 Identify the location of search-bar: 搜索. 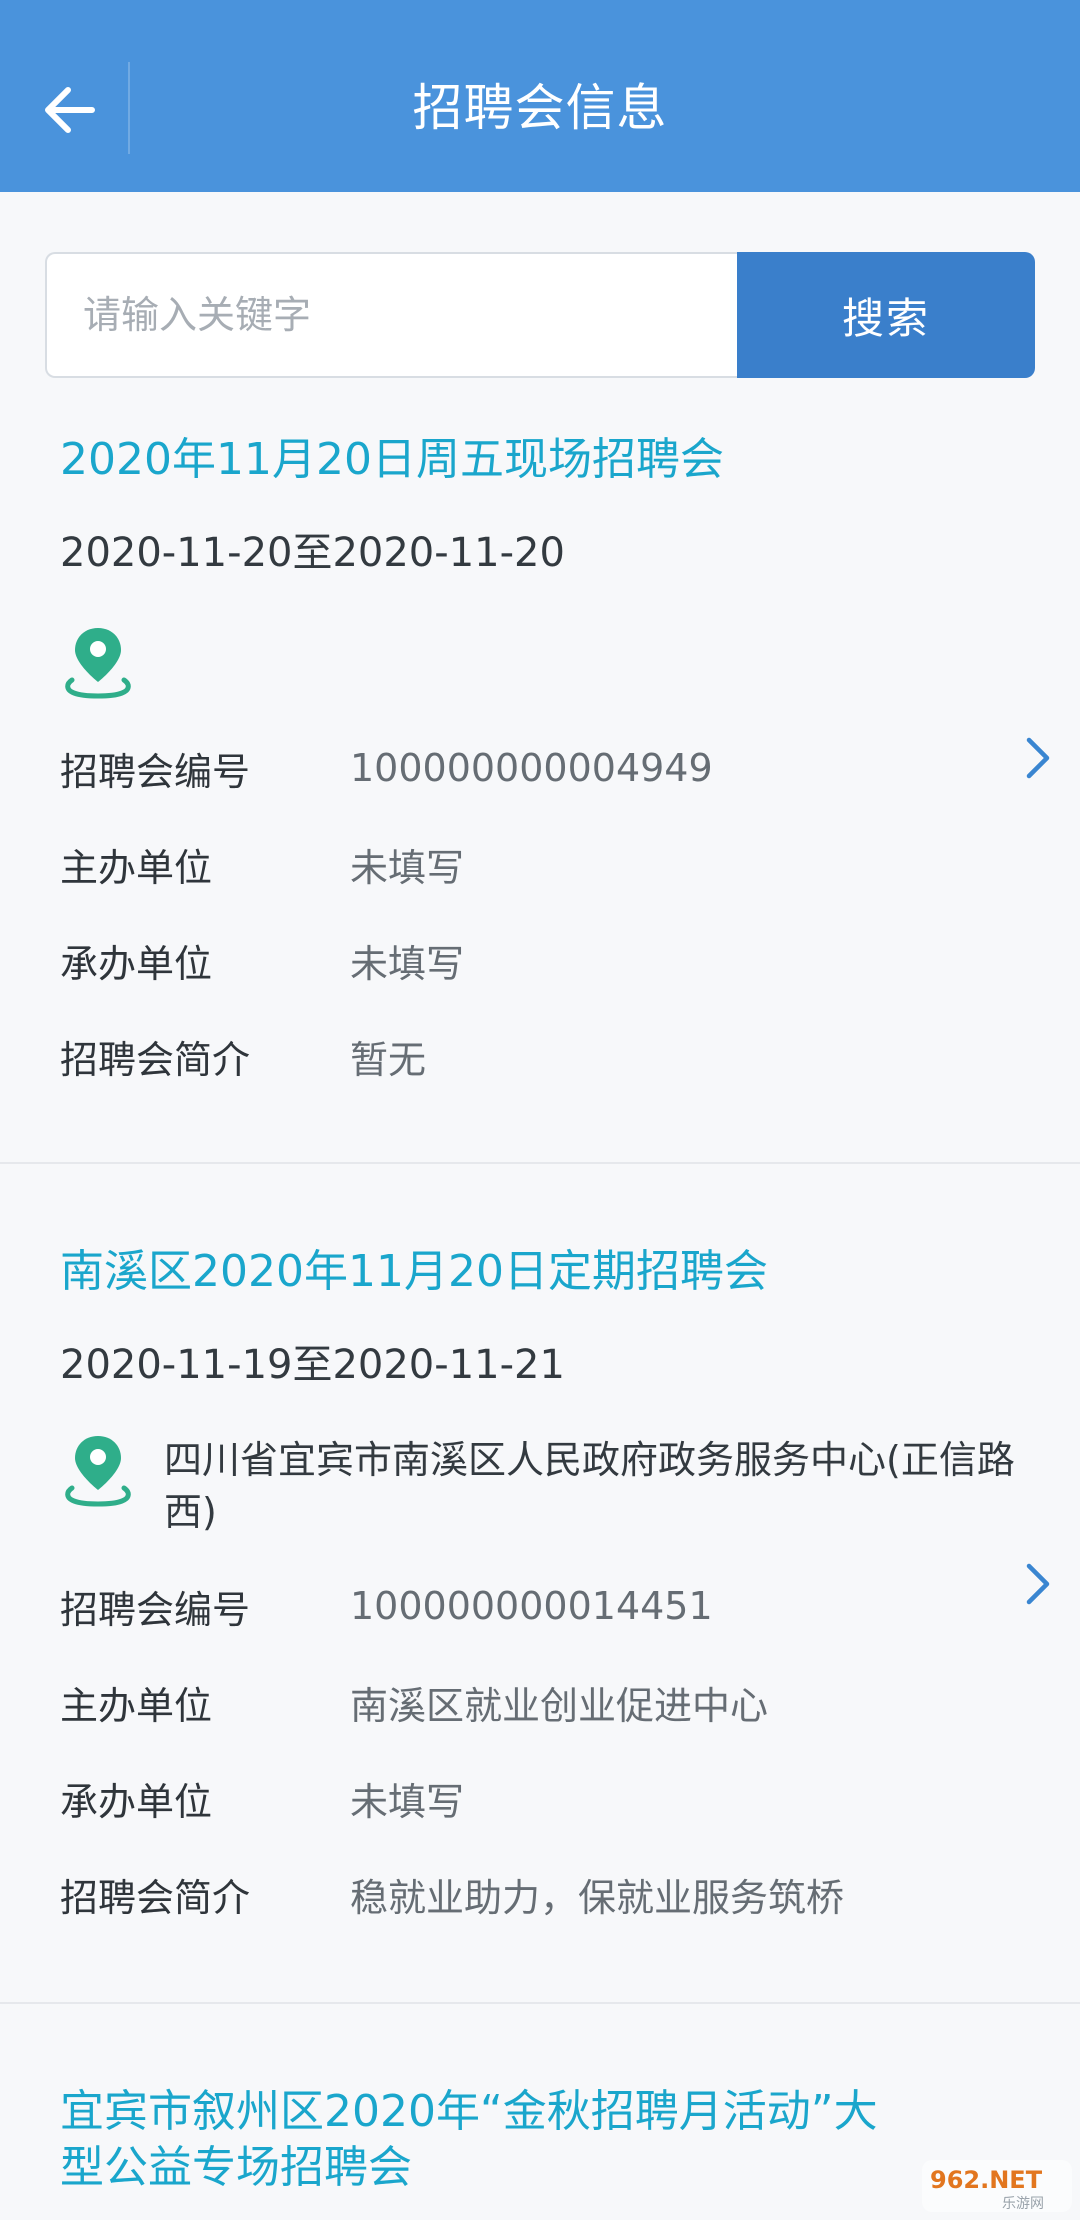
(540, 315).